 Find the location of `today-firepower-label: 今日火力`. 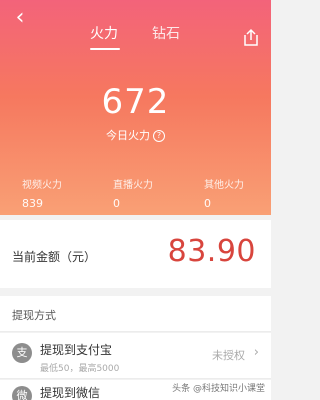

today-firepower-label: 今日火力 is located at coordinates (128, 135).